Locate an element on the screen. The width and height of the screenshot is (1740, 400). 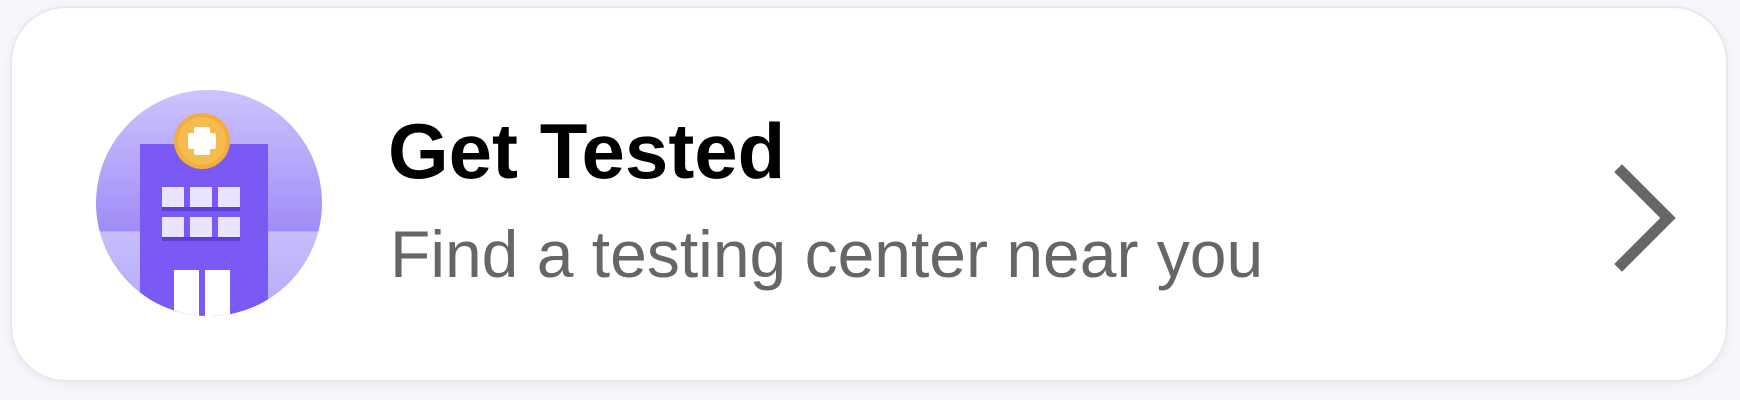
hospital-building-icon is located at coordinates (209, 203).